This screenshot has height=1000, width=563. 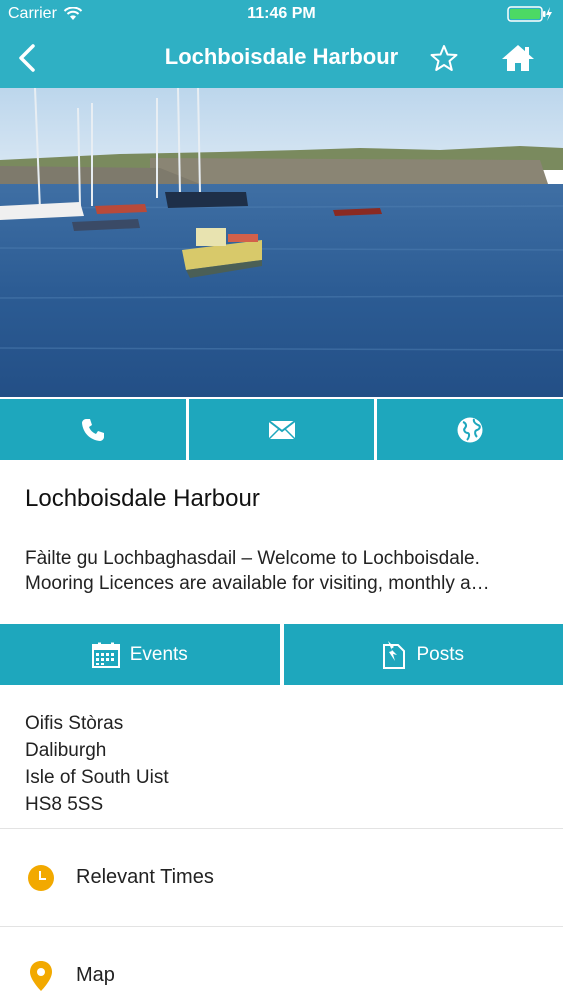 What do you see at coordinates (74, 723) in the screenshot?
I see `address-line-1: Oifis Stòras` at bounding box center [74, 723].